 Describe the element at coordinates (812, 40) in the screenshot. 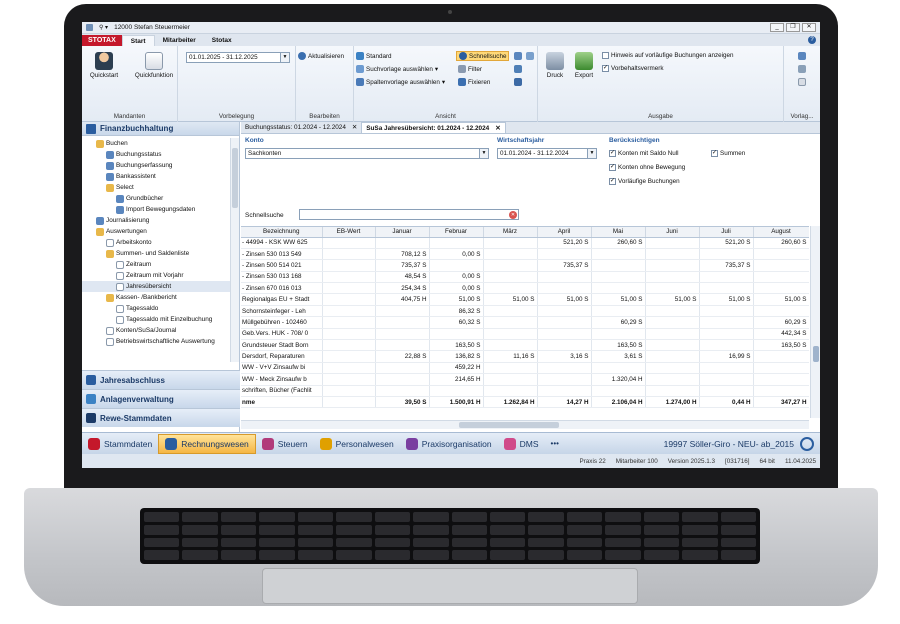

I see `help-icon: ?` at that location.